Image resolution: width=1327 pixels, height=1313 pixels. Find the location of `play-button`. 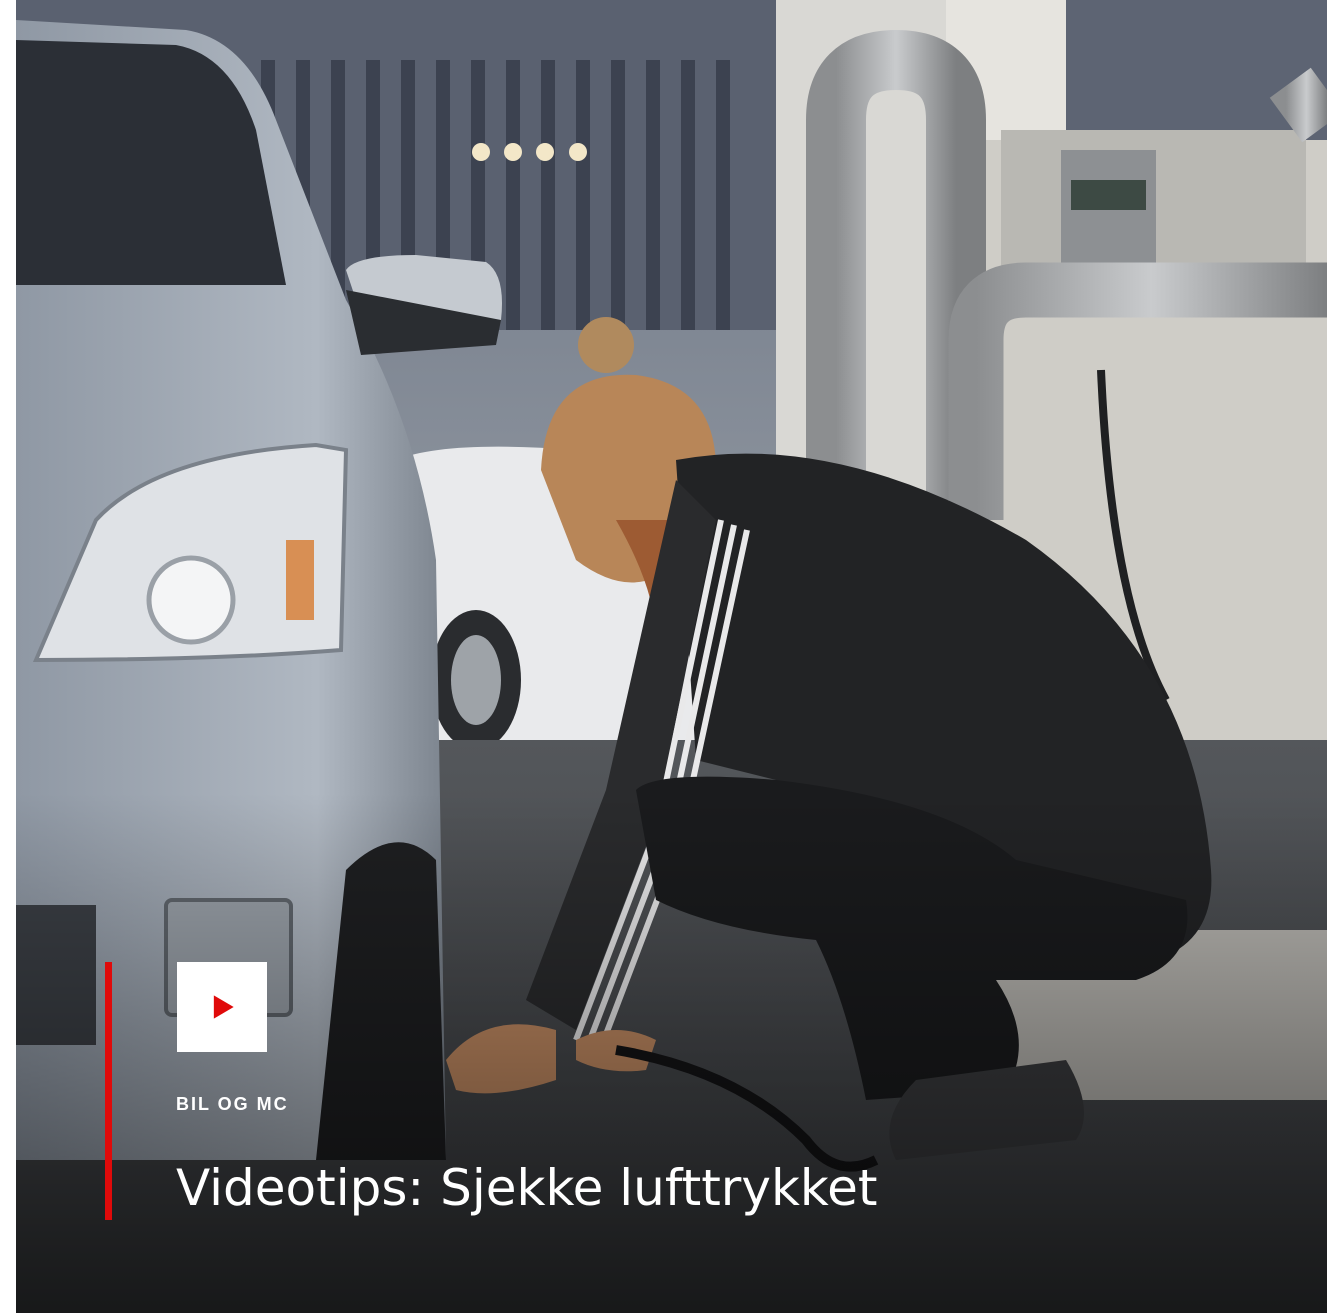

play-button is located at coordinates (222, 1007).